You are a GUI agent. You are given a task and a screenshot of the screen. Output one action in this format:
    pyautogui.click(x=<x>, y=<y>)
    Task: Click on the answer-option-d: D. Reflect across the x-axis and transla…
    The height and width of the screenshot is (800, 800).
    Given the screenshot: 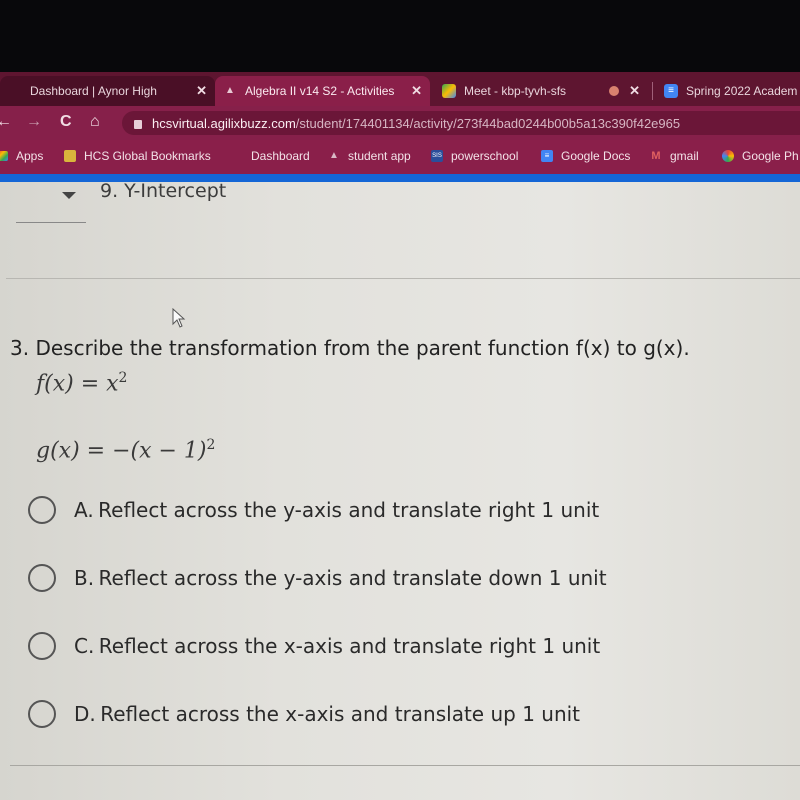 What is the action you would take?
    pyautogui.click(x=304, y=714)
    